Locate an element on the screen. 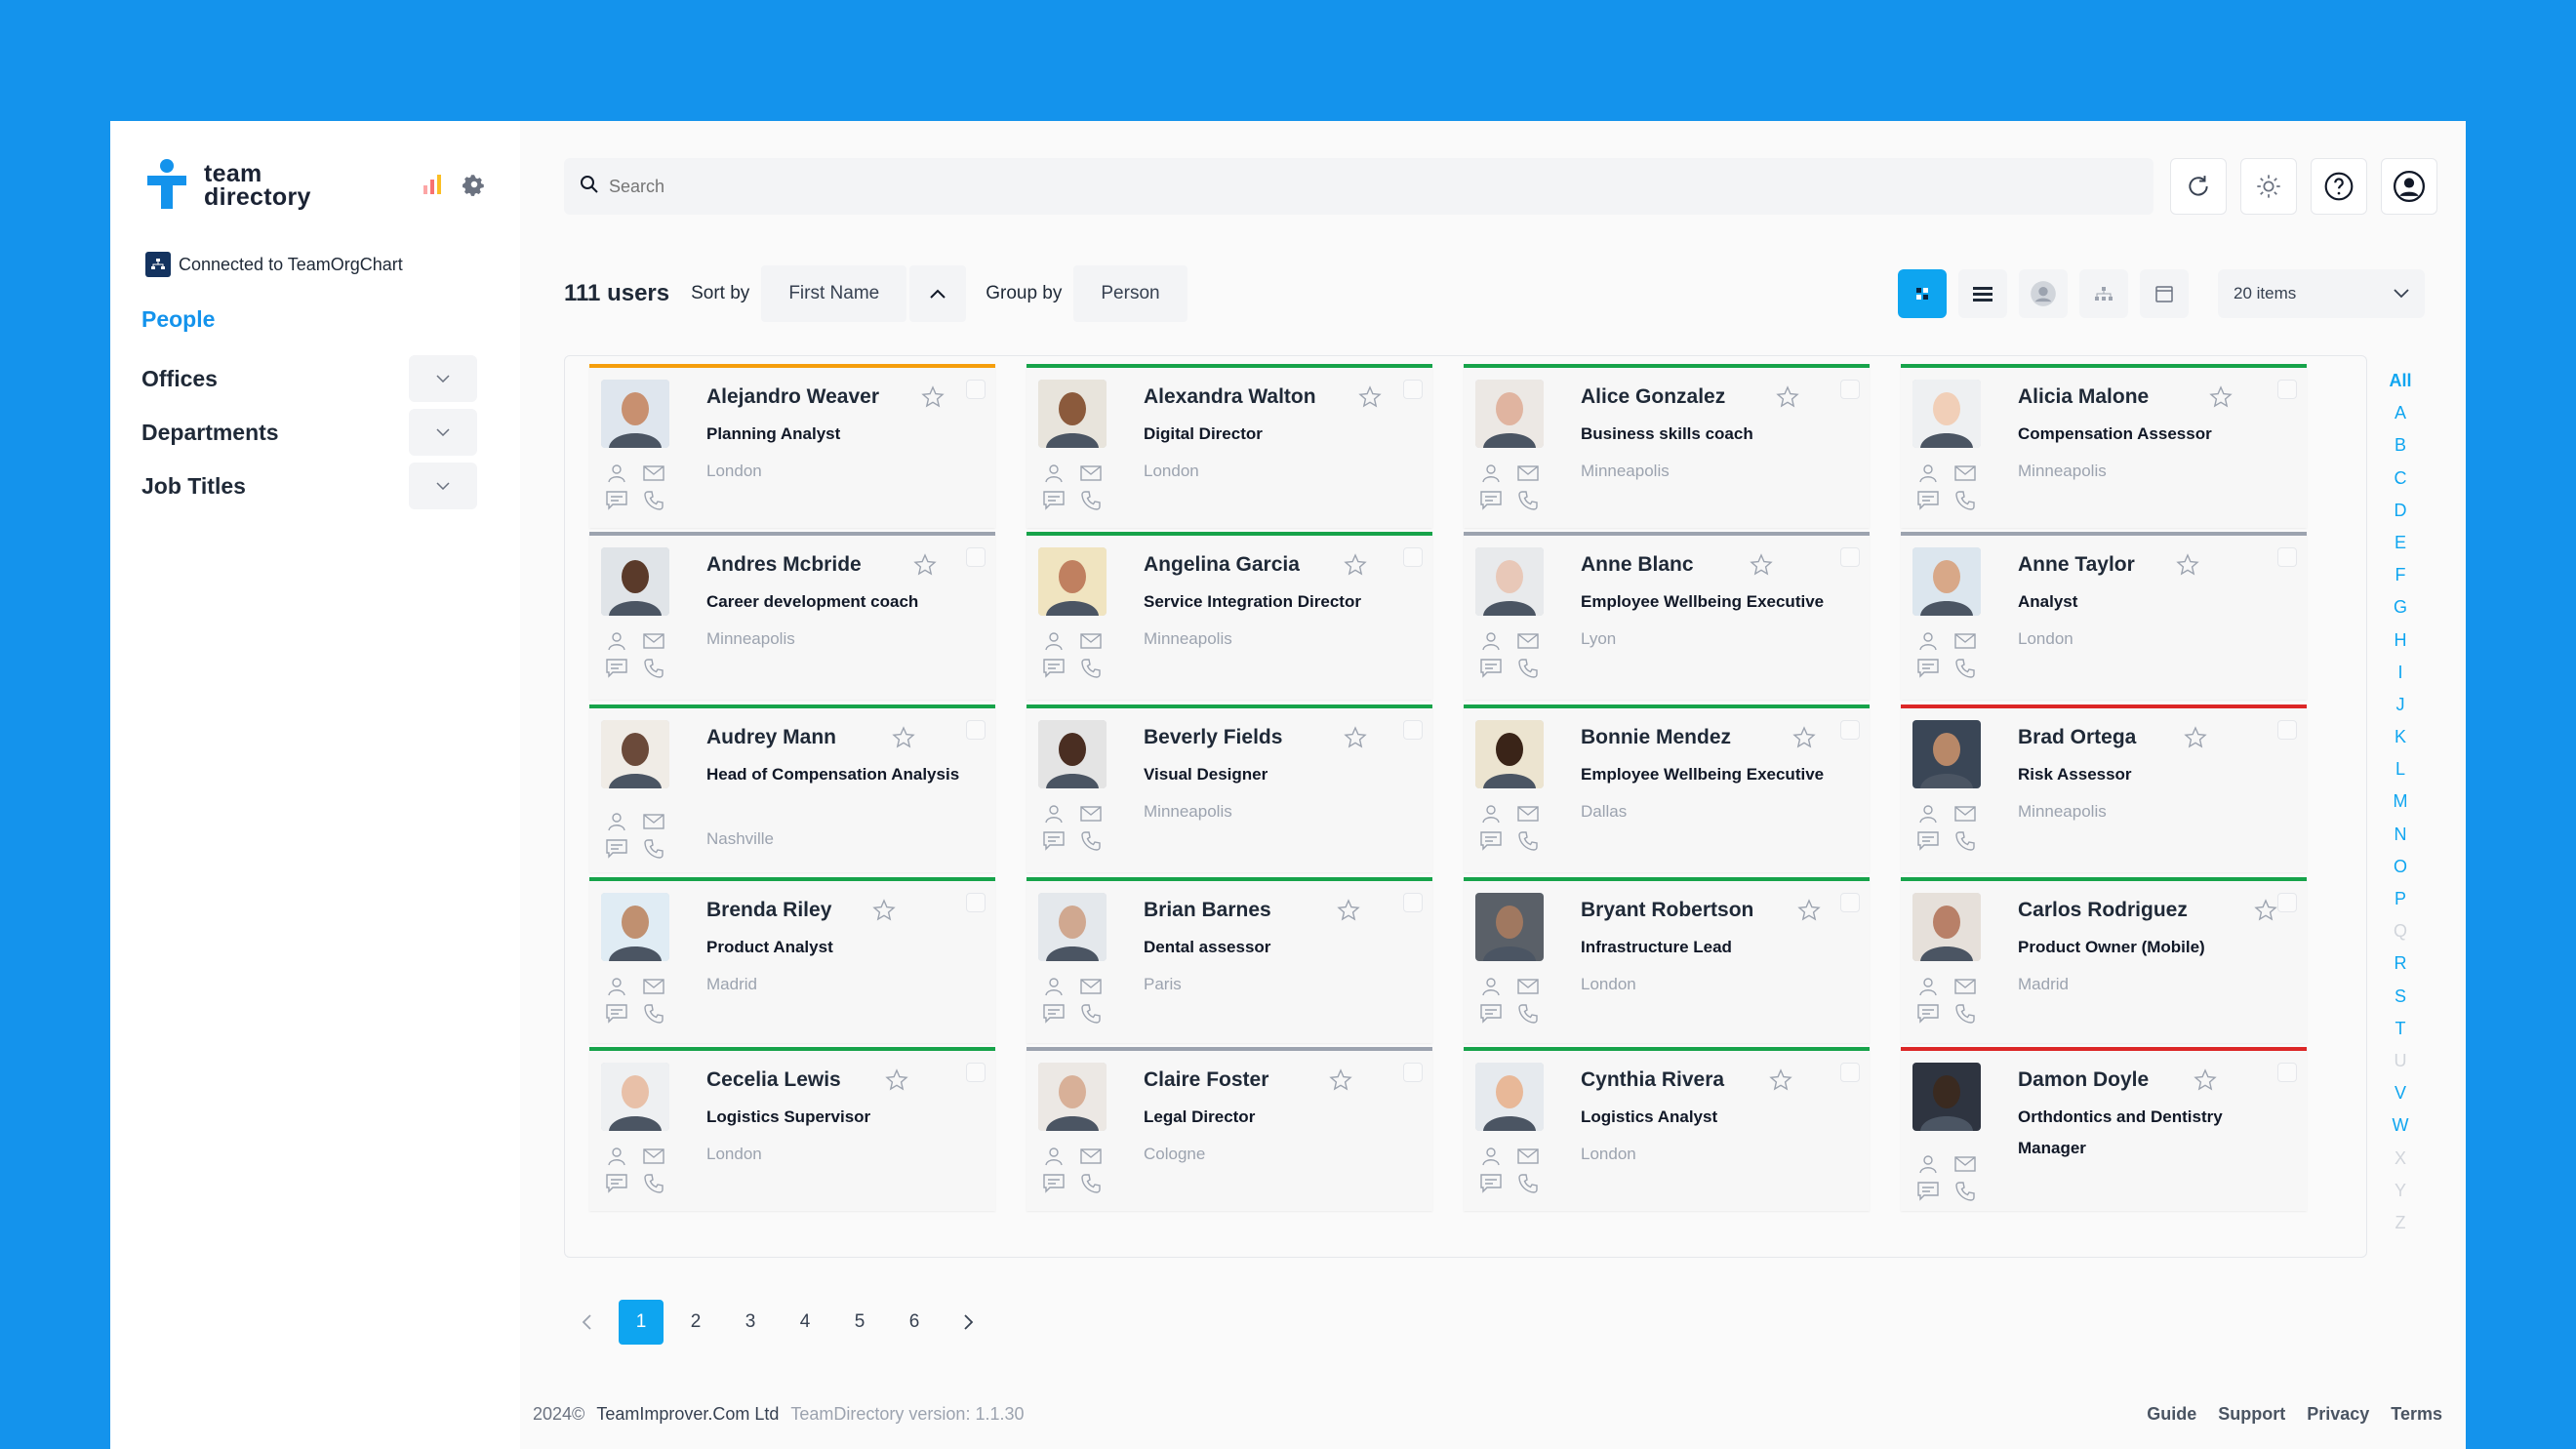 The image size is (2576, 1449). person-name: Alexandra Walton is located at coordinates (1230, 397).